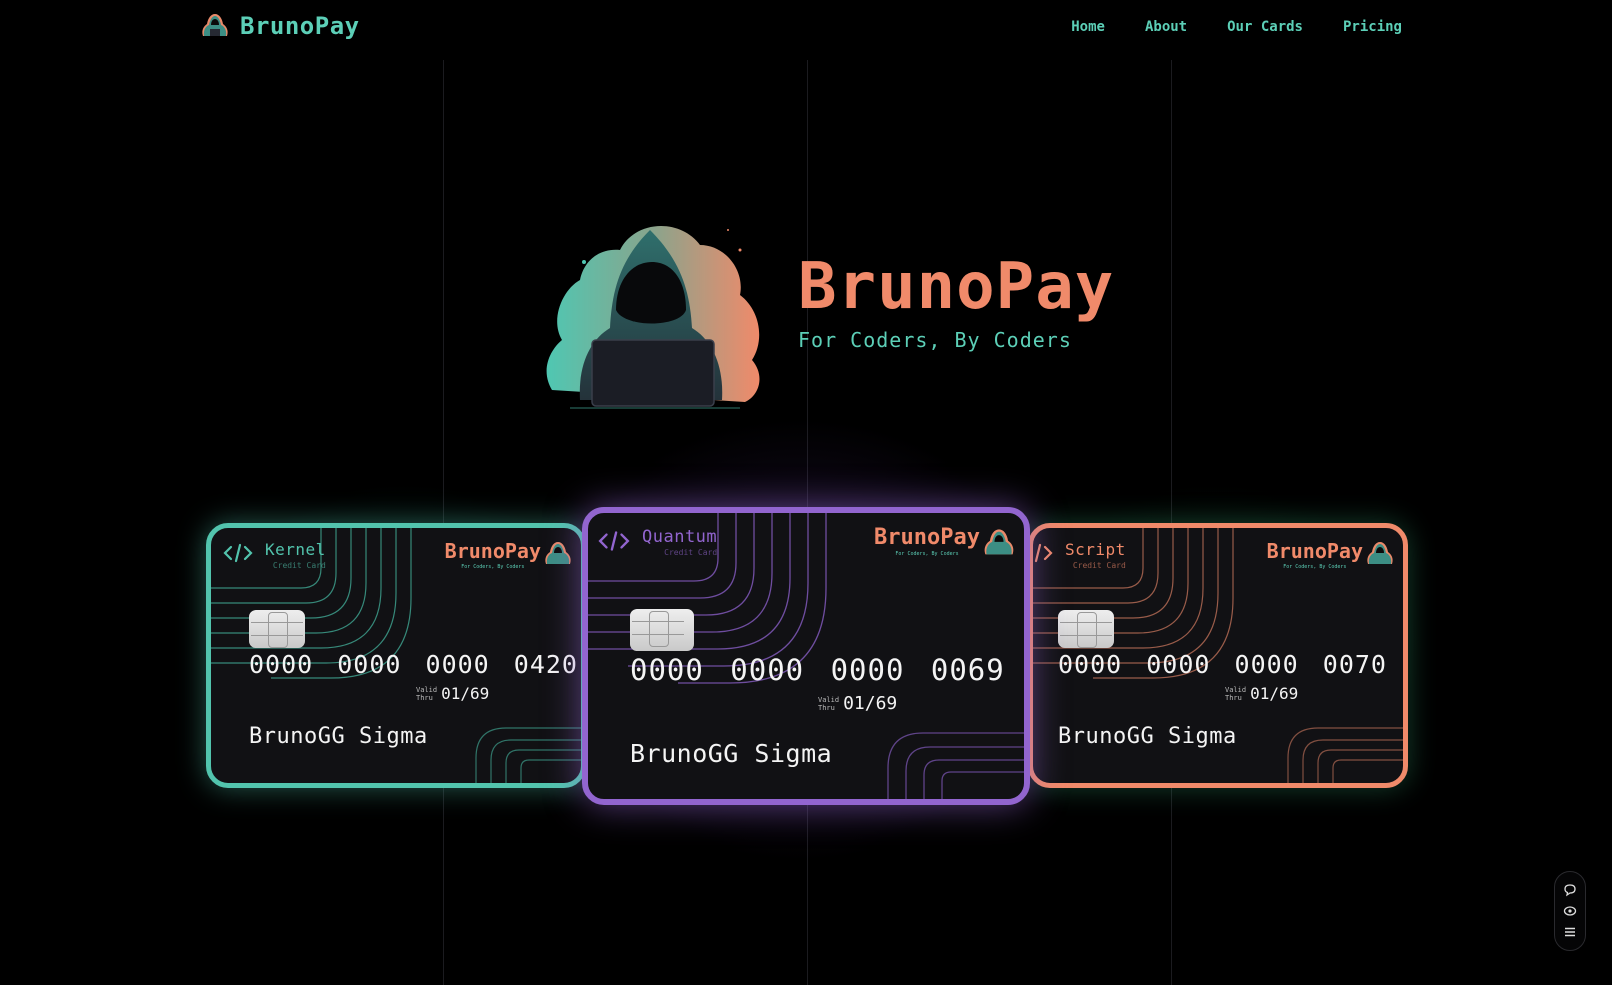 The width and height of the screenshot is (1612, 985). Describe the element at coordinates (1372, 27) in the screenshot. I see `nav-link-pricing: Pricing` at that location.